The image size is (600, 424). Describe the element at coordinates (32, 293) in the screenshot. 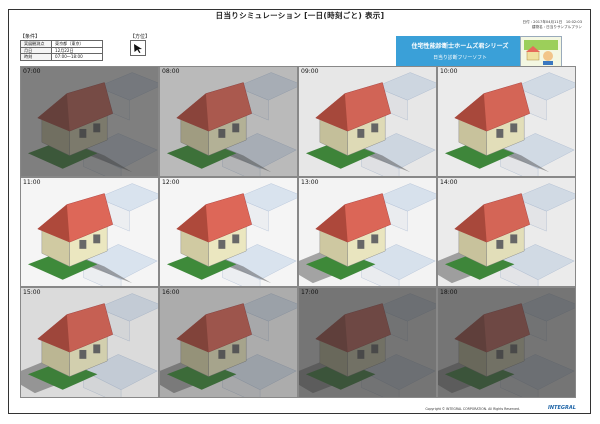

I see `frame-time-label: 15:00` at that location.